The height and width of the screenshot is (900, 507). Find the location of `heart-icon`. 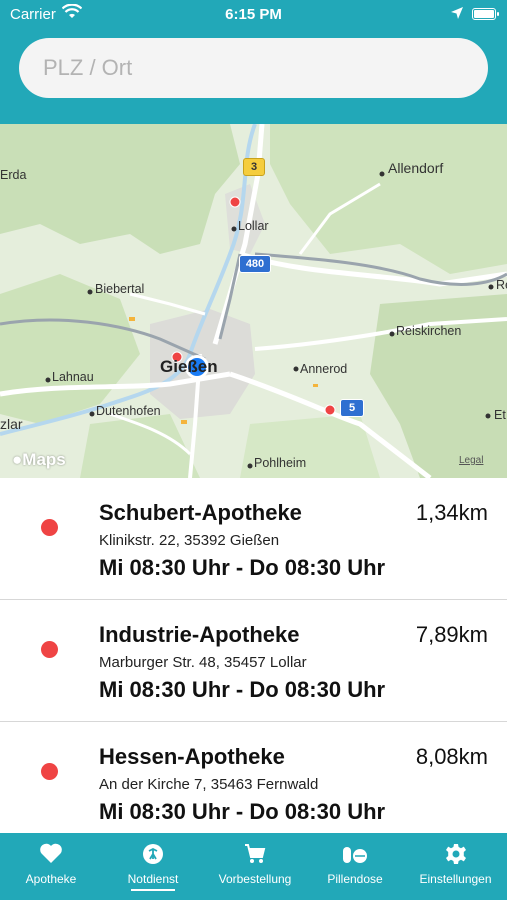

heart-icon is located at coordinates (51, 854).